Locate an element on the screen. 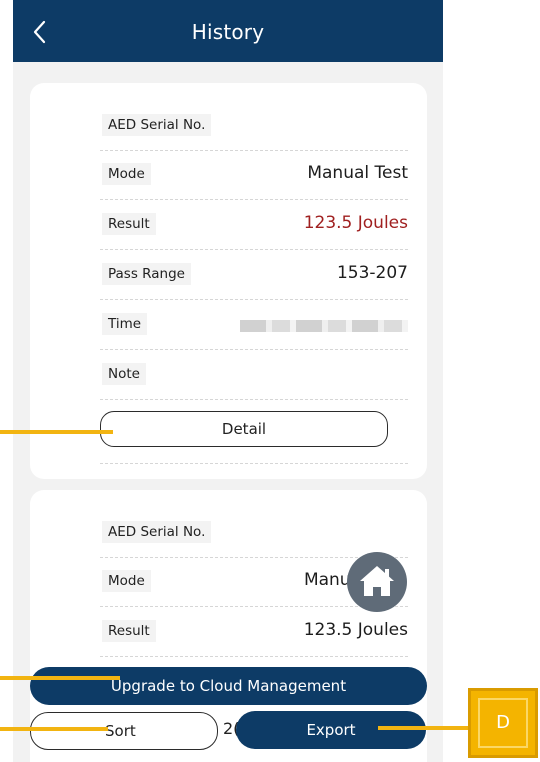  sort-button: Sort is located at coordinates (124, 731).